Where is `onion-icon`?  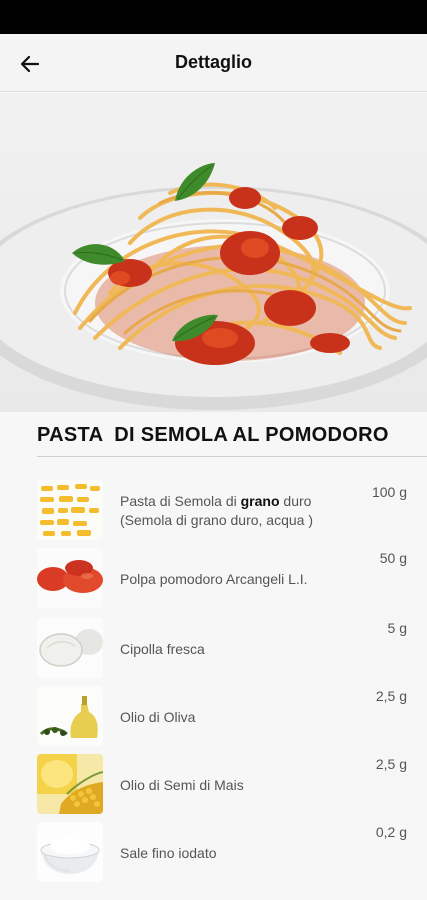 onion-icon is located at coordinates (70, 648).